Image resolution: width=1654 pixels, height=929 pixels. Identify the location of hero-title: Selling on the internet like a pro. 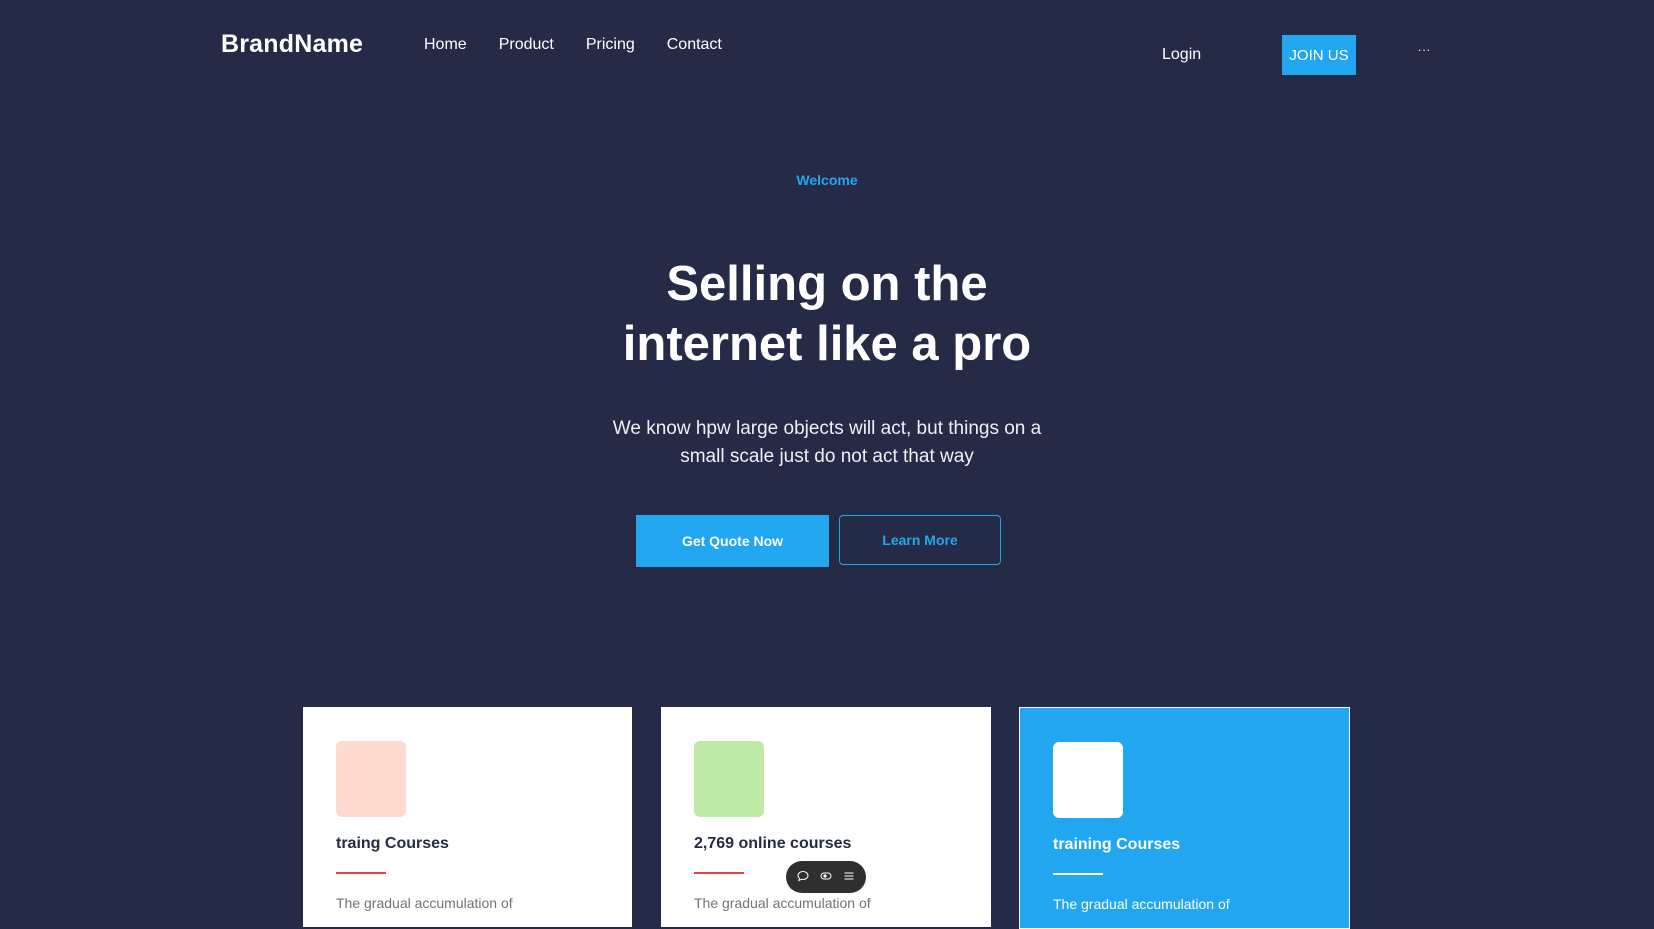
(827, 314).